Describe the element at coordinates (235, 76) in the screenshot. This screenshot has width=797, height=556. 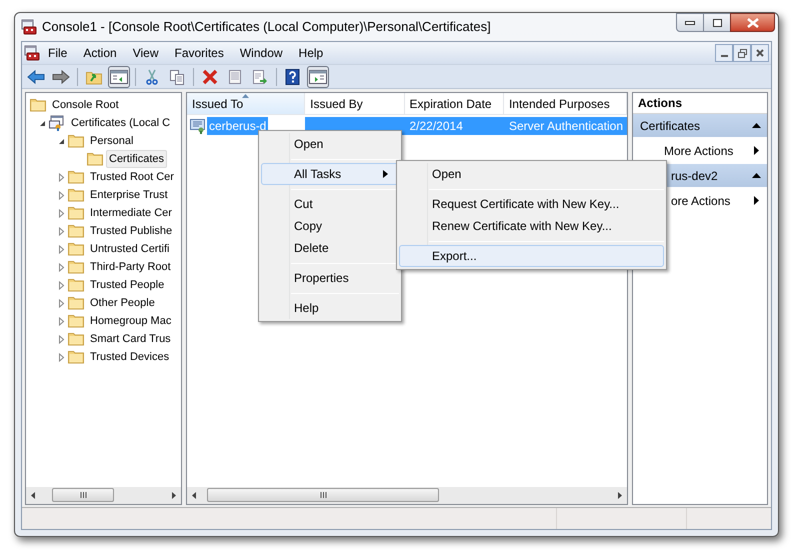
I see `properties-icon` at that location.